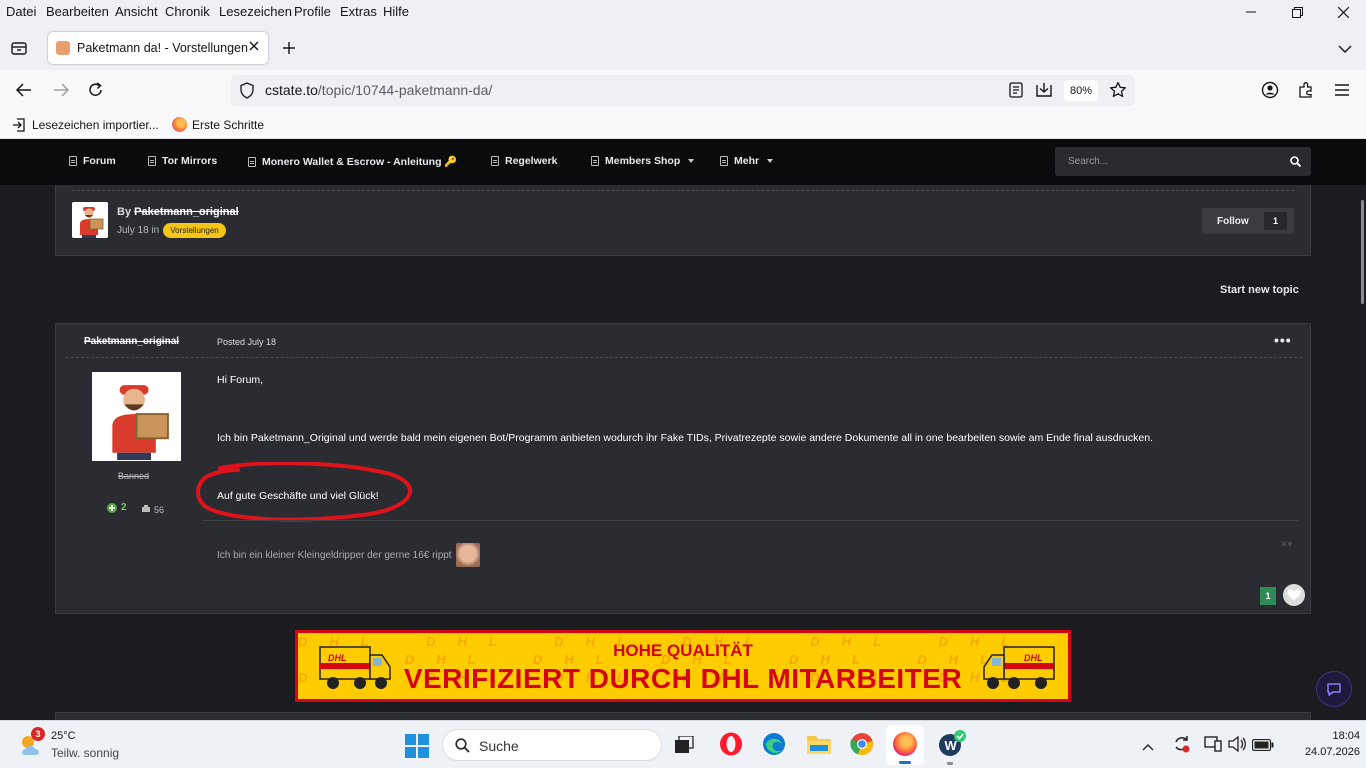  What do you see at coordinates (1016, 92) in the screenshot?
I see `reader-view-icon` at bounding box center [1016, 92].